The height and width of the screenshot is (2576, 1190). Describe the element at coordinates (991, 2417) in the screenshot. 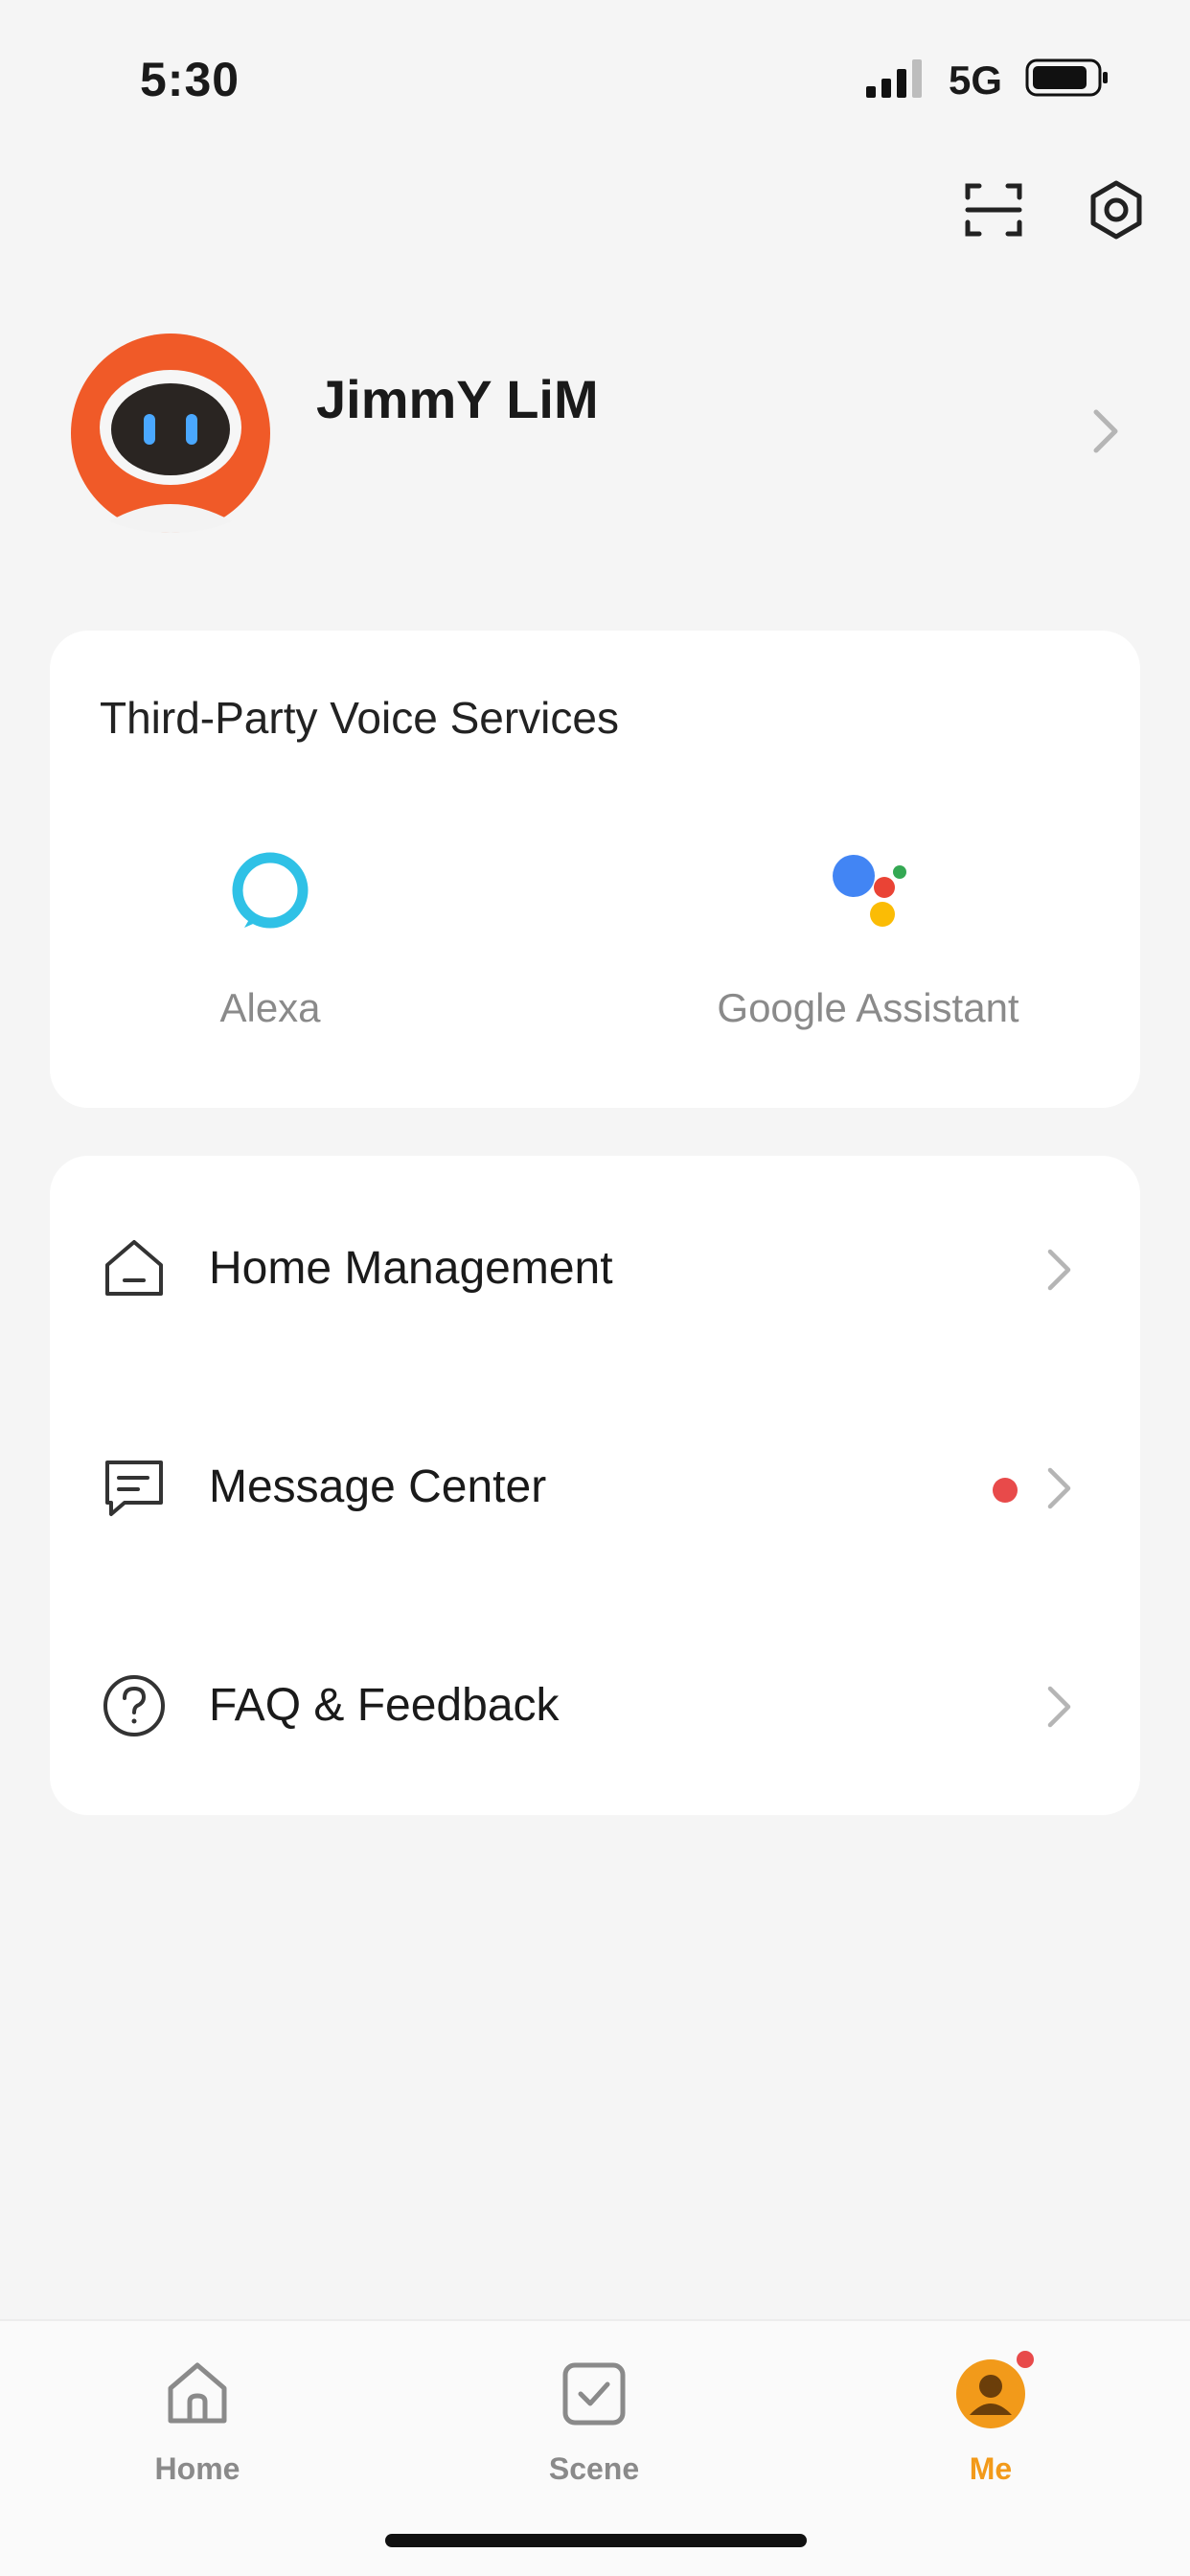

I see `tab-me: Me` at that location.